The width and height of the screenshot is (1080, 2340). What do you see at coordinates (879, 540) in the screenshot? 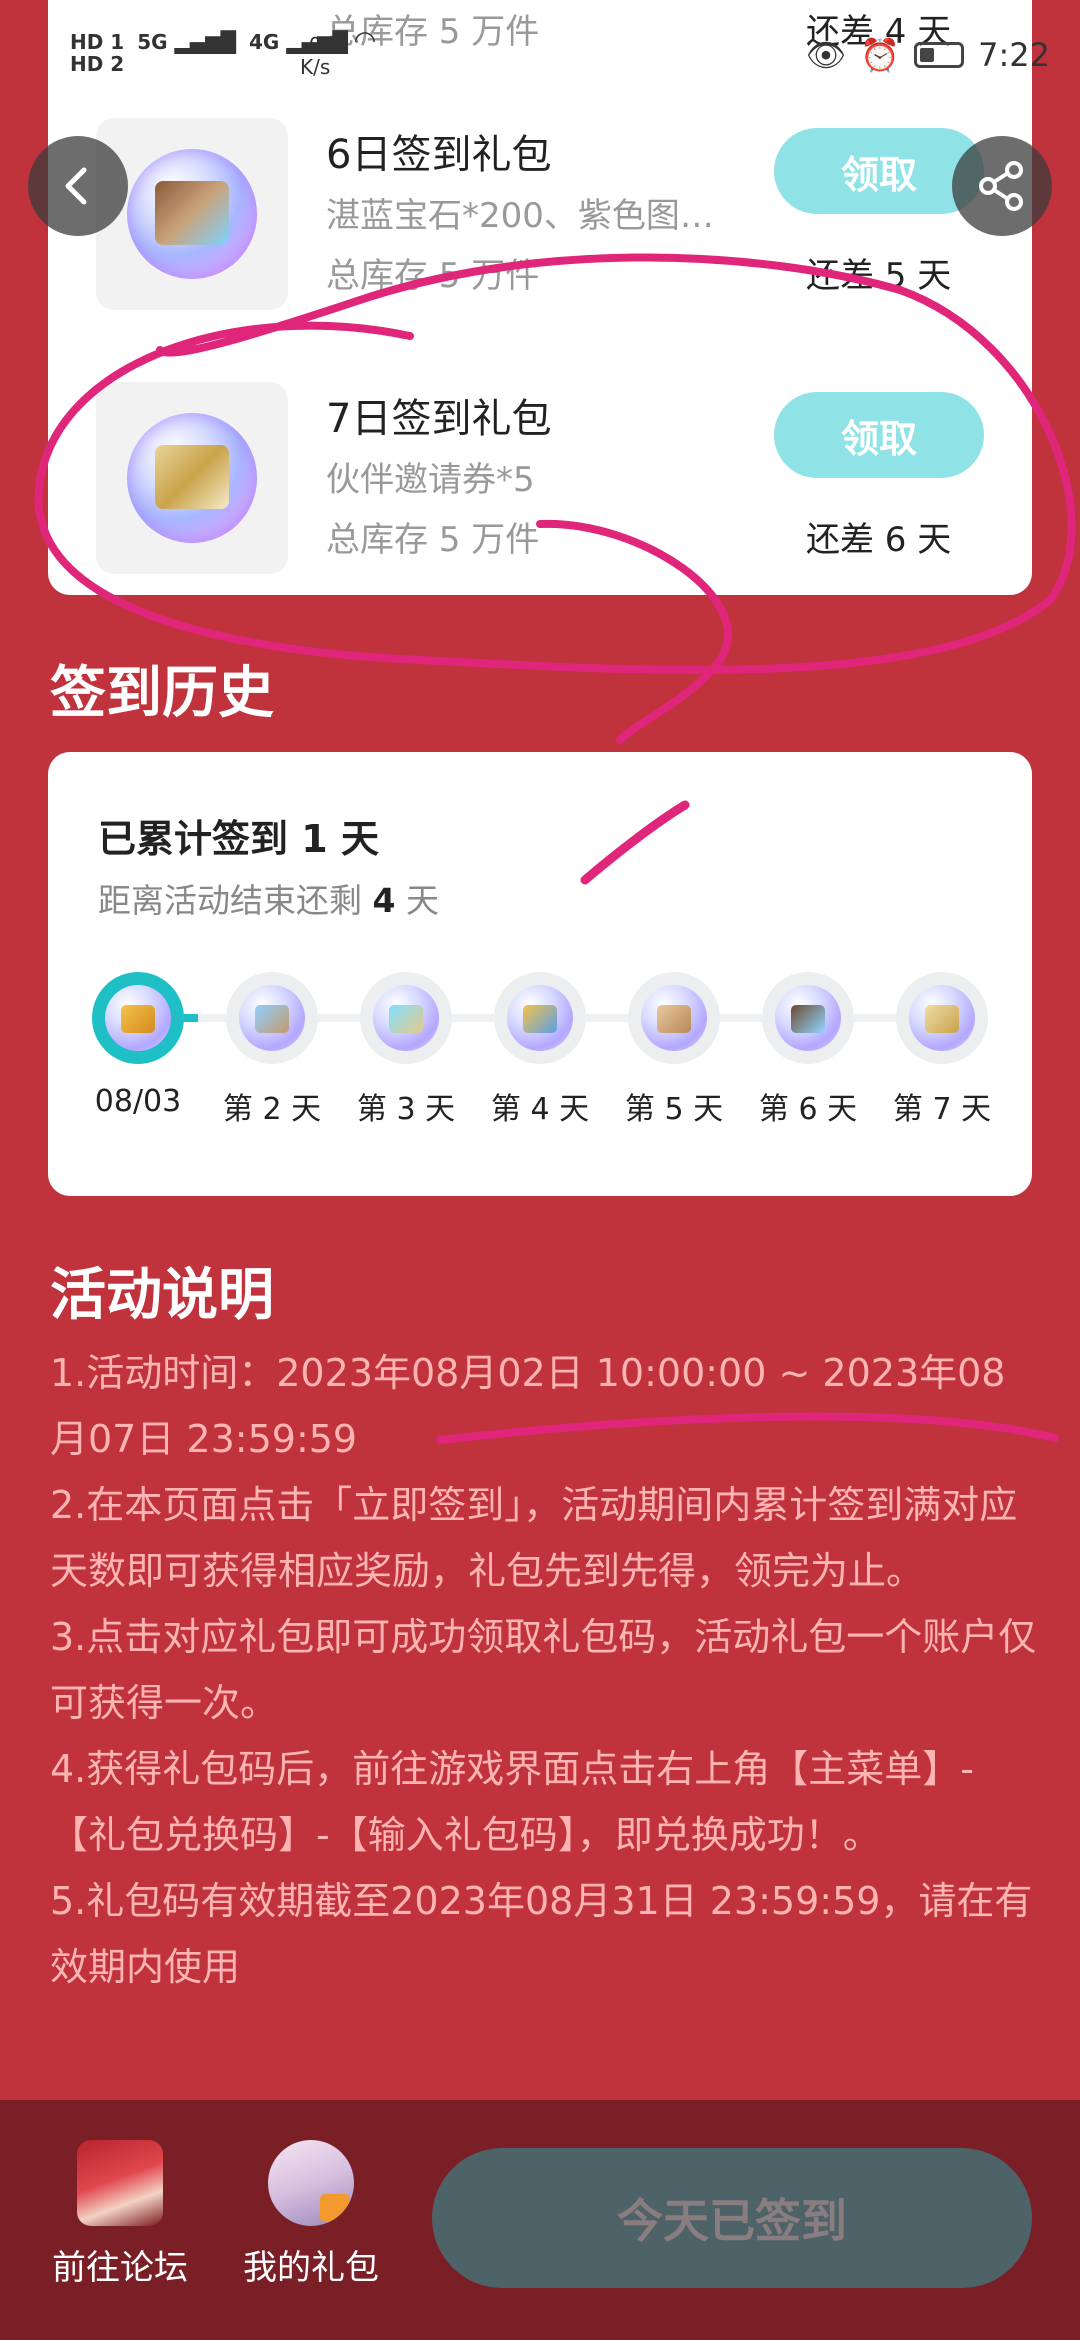
I see `gift-days-left: 还差 6 天` at bounding box center [879, 540].